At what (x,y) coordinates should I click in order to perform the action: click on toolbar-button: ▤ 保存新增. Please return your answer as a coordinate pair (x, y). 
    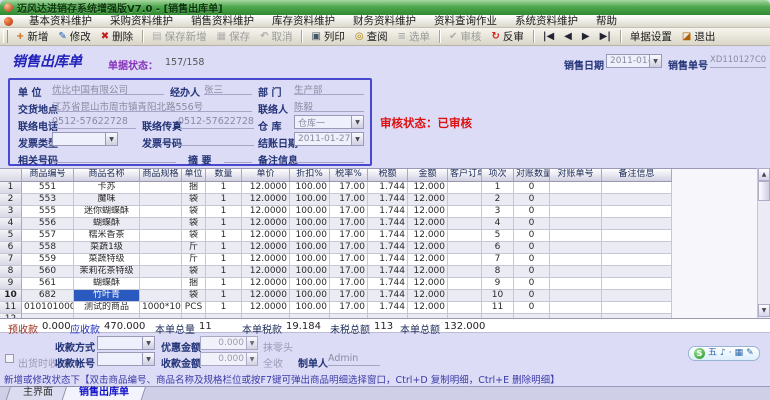
    Looking at the image, I should click on (179, 36).